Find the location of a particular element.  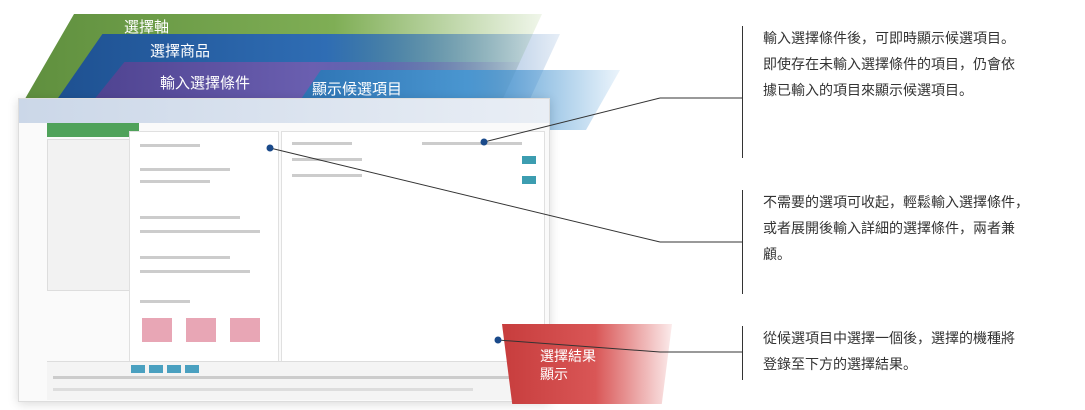

callout-2-line1: 不需要的選項可收起，輕鬆輸入選擇條件， is located at coordinates (896, 203).